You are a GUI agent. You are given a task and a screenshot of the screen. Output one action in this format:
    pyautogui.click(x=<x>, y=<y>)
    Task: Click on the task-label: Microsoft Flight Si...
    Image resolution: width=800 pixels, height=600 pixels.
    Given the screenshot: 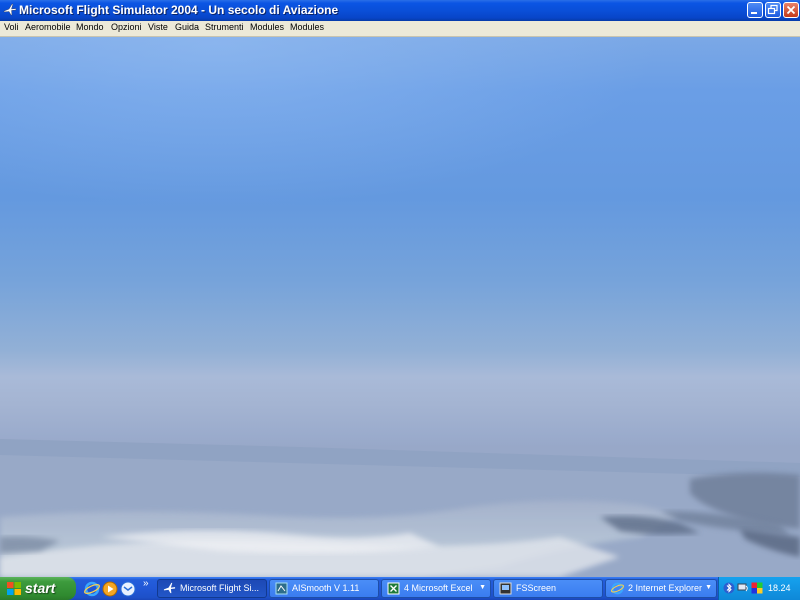 What is the action you would take?
    pyautogui.click(x=220, y=588)
    